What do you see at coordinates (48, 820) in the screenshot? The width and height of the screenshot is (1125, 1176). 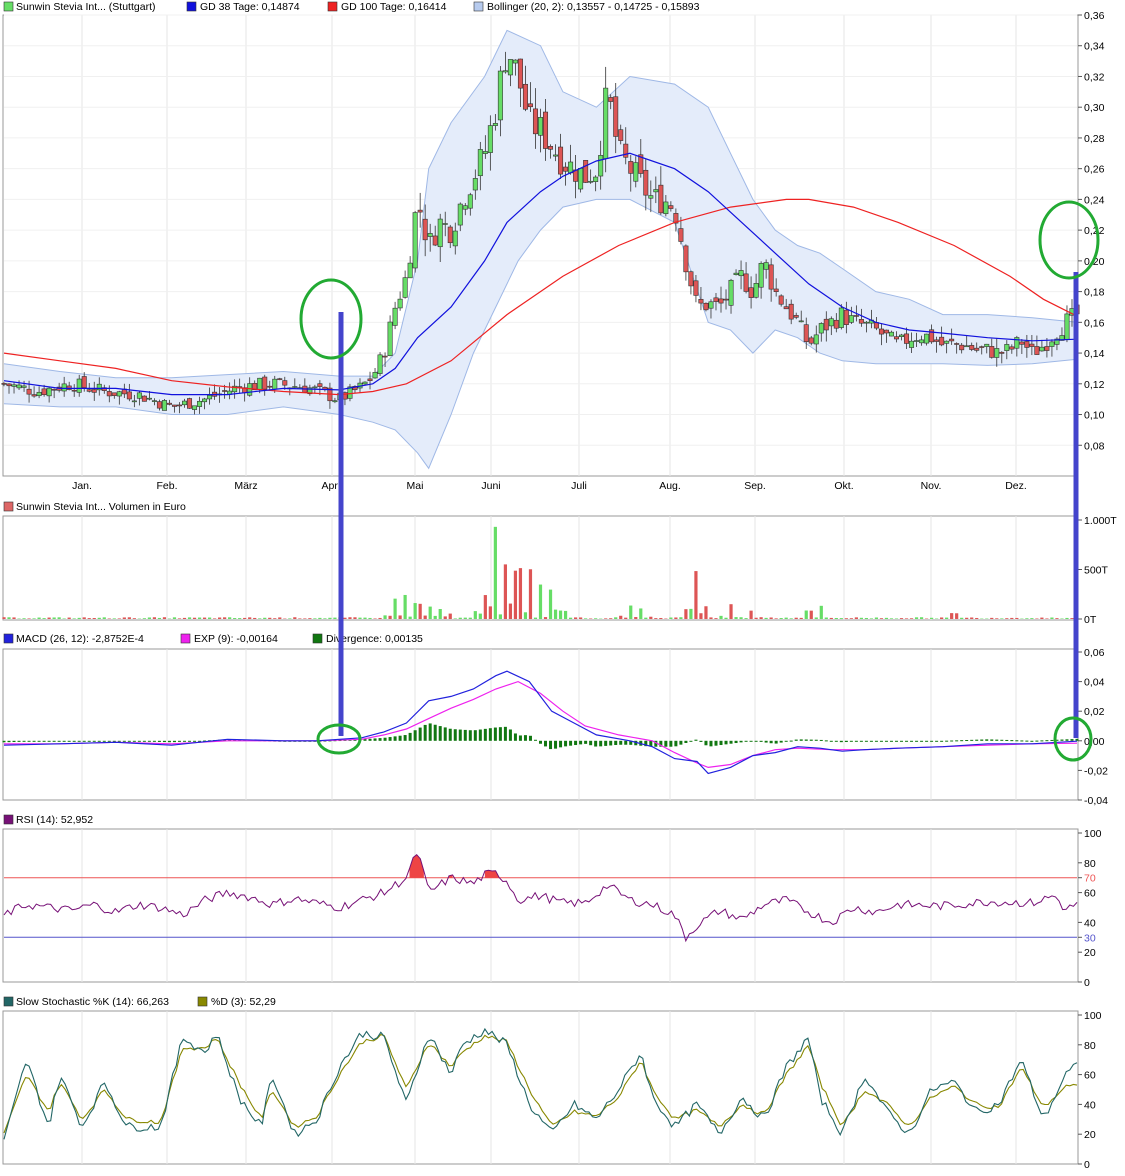 I see `rsi-legend: RSI (14): 52,952` at bounding box center [48, 820].